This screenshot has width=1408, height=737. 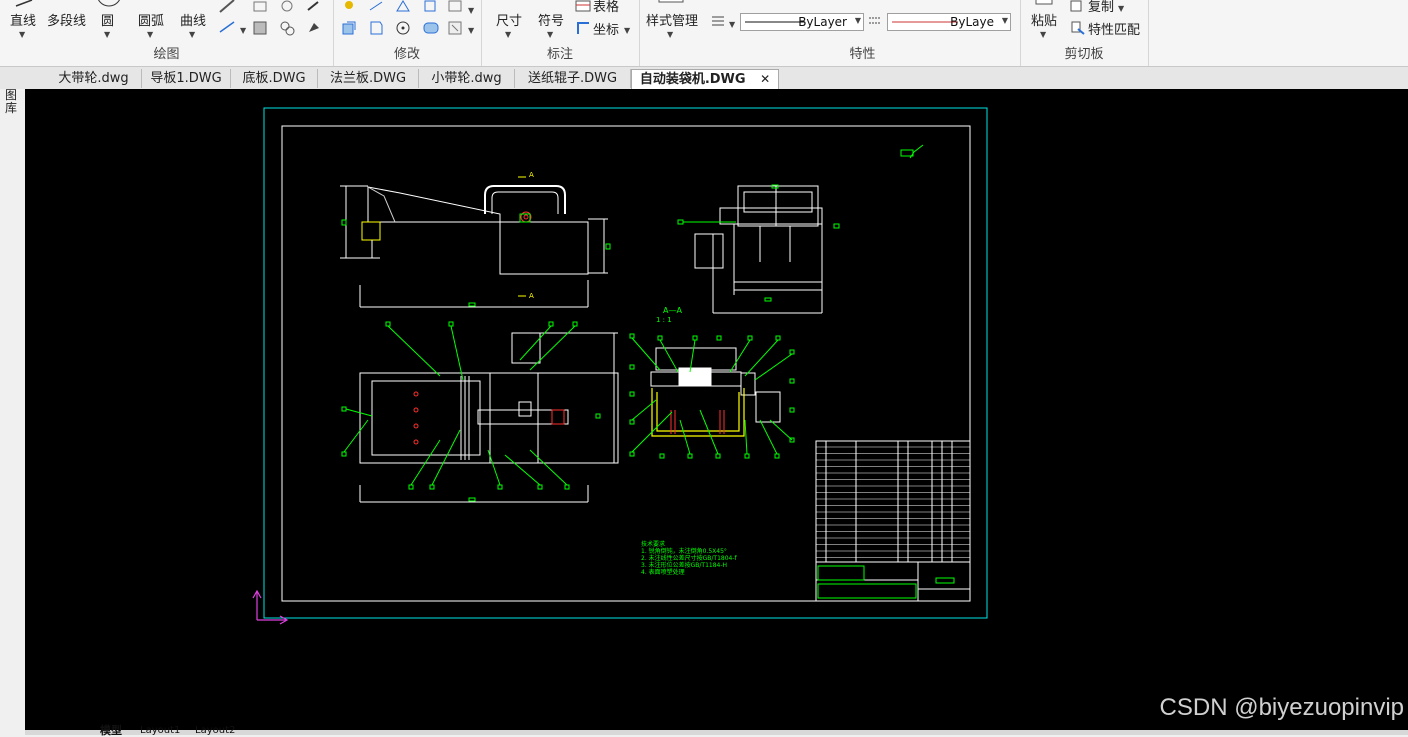 What do you see at coordinates (227, 27) in the screenshot?
I see `construction-line-icon` at bounding box center [227, 27].